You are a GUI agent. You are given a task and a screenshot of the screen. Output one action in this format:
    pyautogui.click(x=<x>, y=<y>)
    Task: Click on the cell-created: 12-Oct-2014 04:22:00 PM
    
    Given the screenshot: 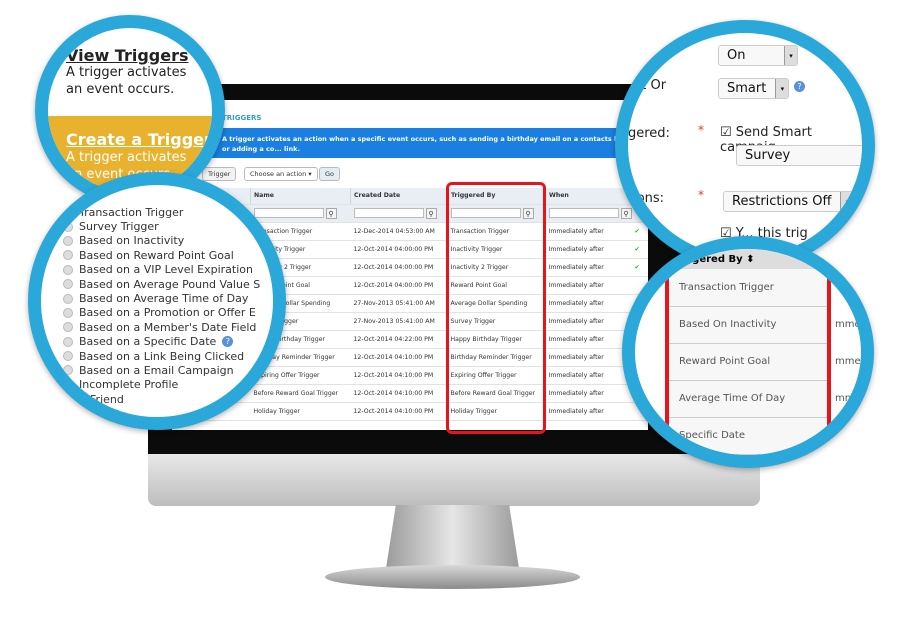 What is the action you would take?
    pyautogui.click(x=399, y=339)
    